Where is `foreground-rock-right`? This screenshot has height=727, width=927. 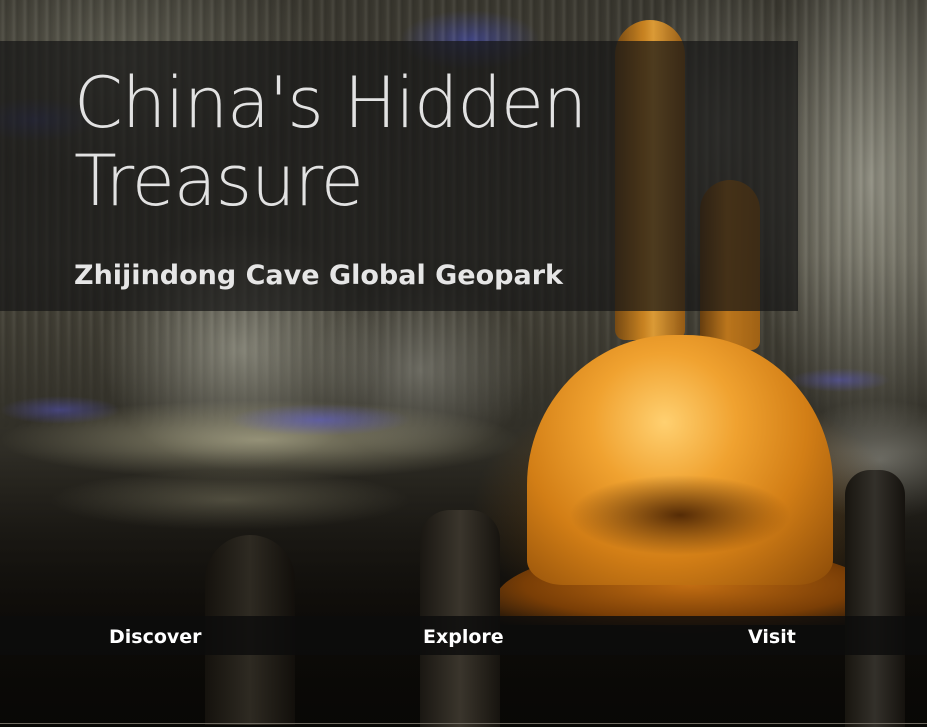
foreground-rock-right is located at coordinates (875, 598).